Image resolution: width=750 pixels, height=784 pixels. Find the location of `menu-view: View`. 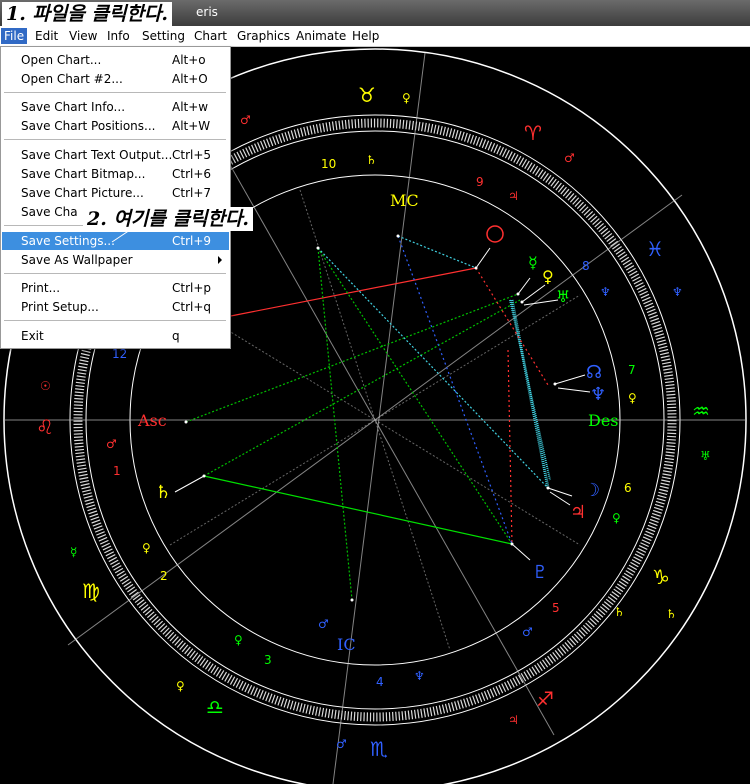

menu-view: View is located at coordinates (83, 36).